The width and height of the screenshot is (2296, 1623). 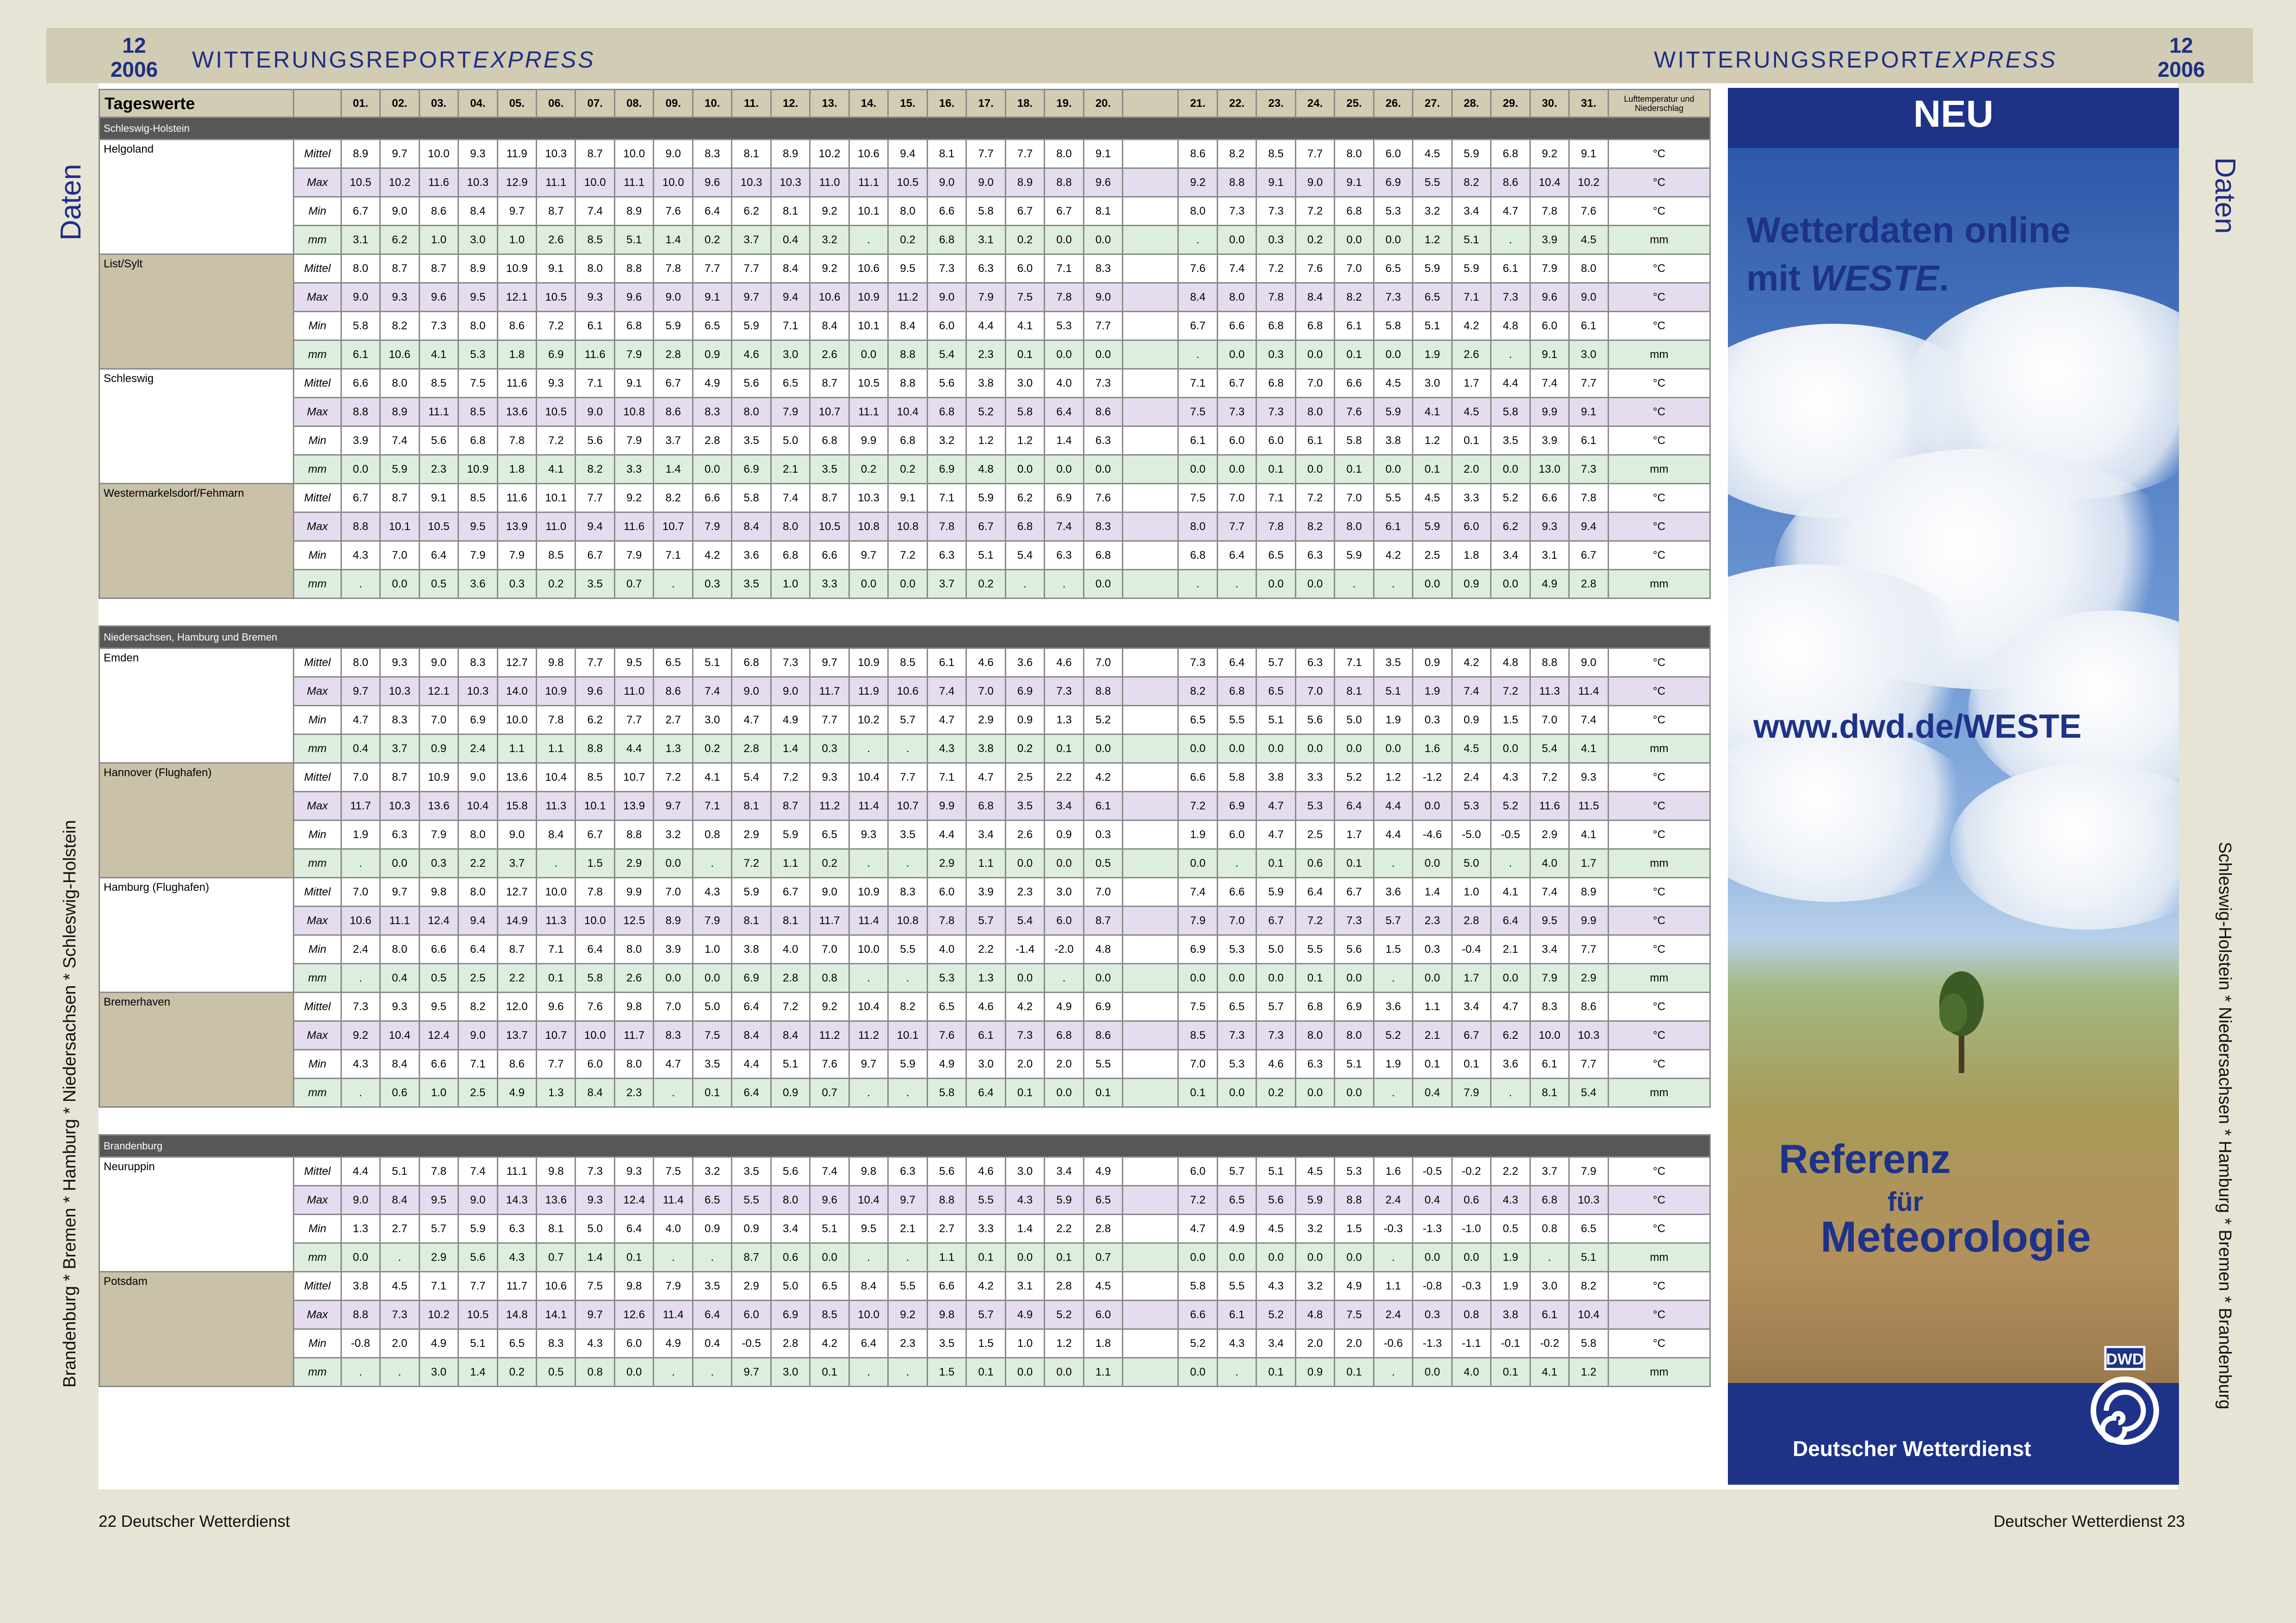 What do you see at coordinates (517, 892) in the screenshot?
I see `value-cell: 12.7` at bounding box center [517, 892].